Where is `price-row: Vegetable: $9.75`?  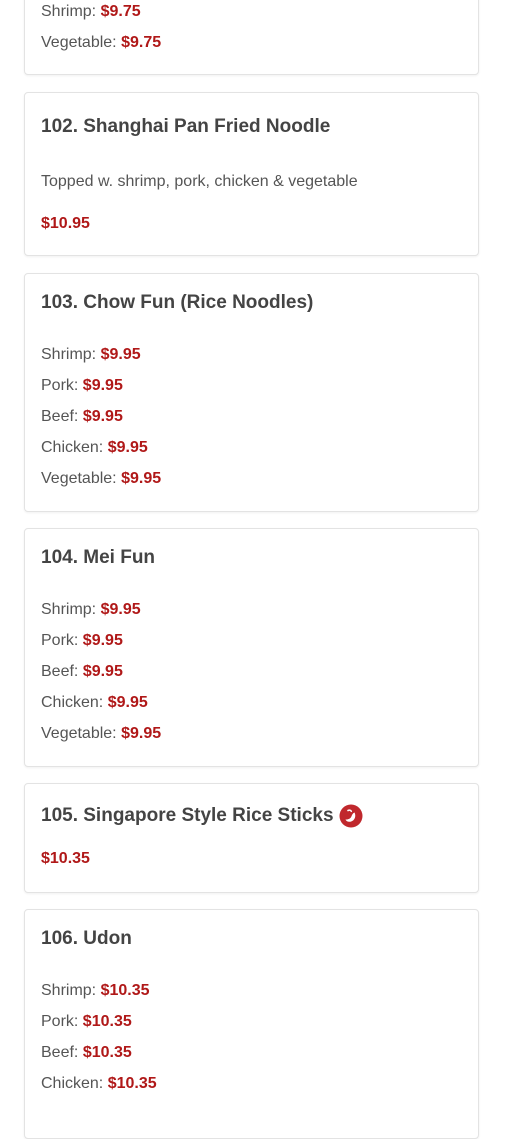
price-row: Vegetable: $9.75 is located at coordinates (101, 43).